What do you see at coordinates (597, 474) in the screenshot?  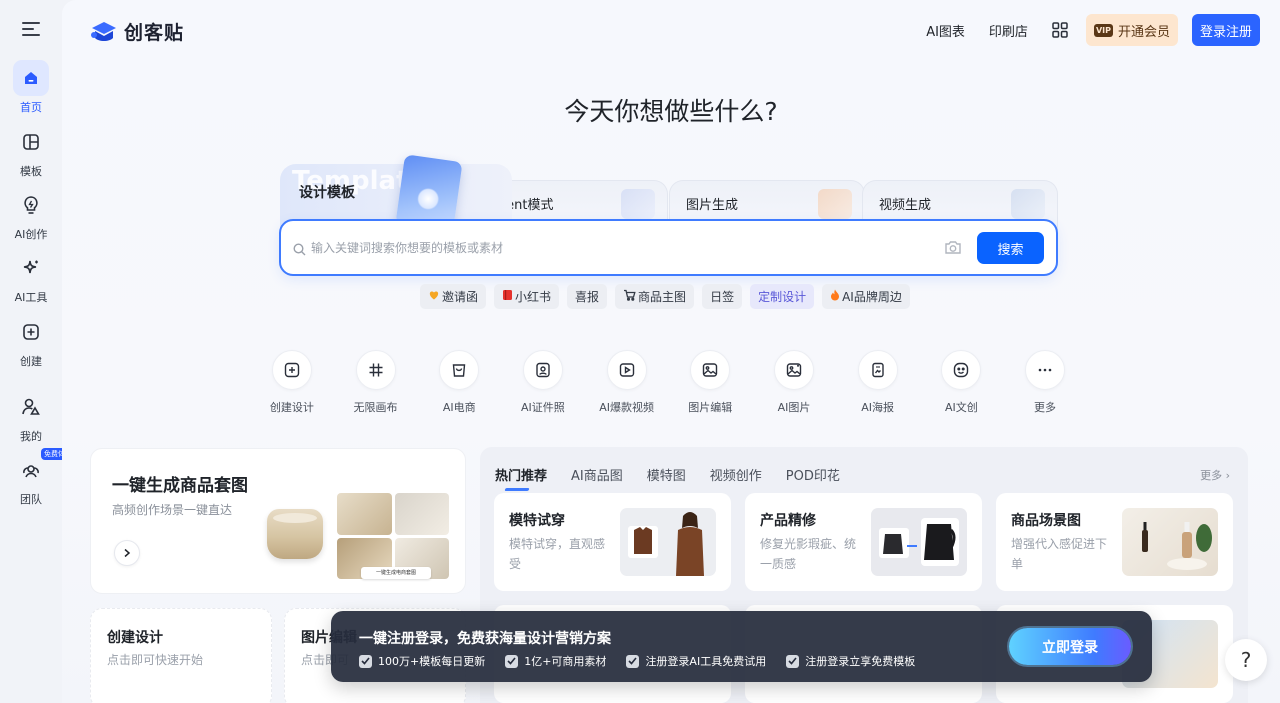 I see `tab-ai-product-image: AI商品图` at bounding box center [597, 474].